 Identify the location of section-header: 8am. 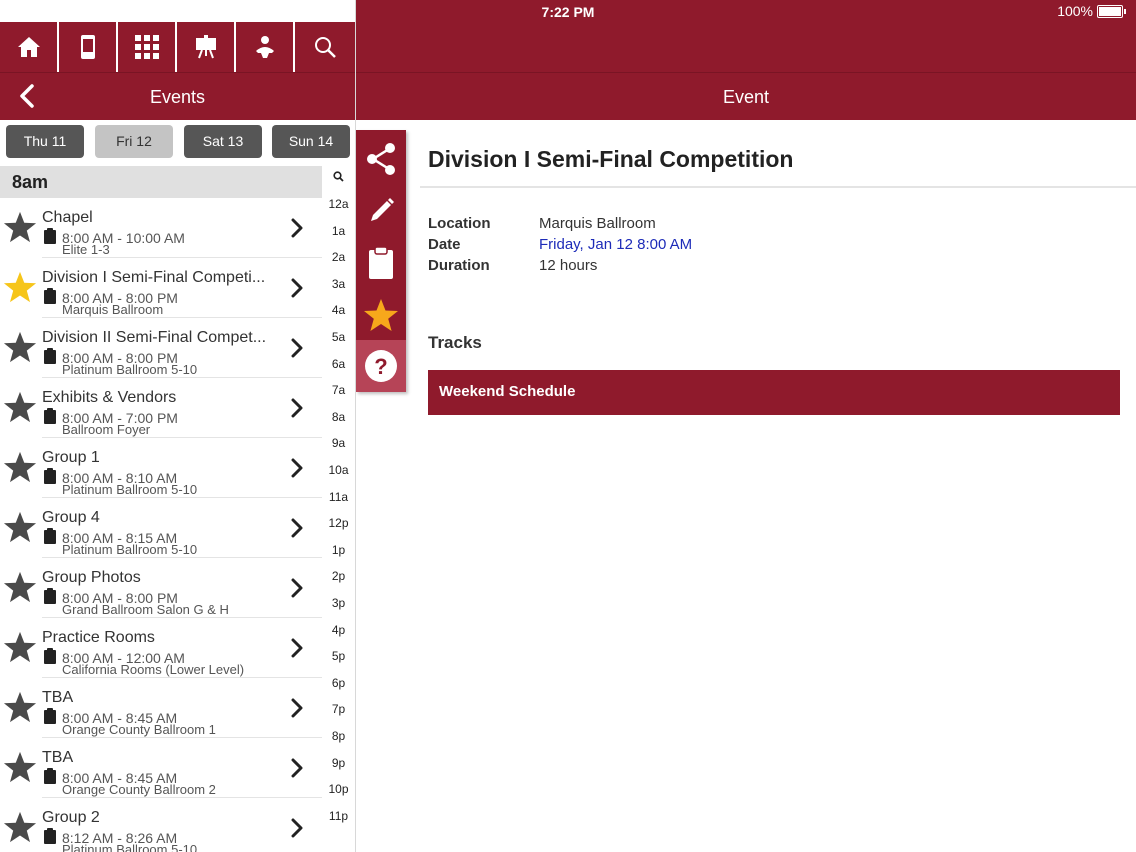
(161, 182).